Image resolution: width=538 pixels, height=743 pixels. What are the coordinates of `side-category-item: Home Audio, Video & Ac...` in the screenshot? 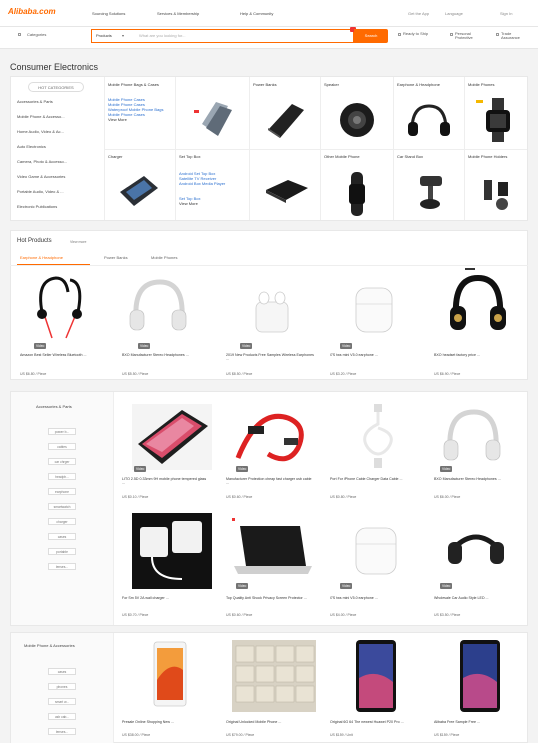 It's located at (40, 131).